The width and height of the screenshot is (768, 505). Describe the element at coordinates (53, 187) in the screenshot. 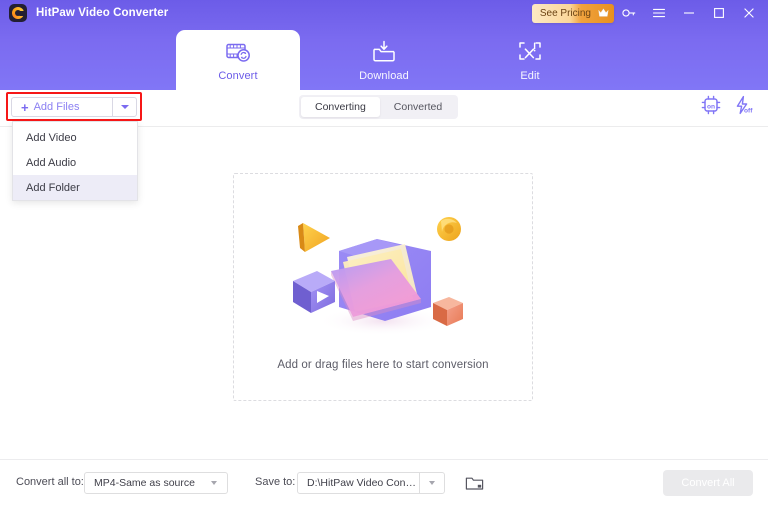

I see `menu-item-add-folder-label: Add Folder` at that location.